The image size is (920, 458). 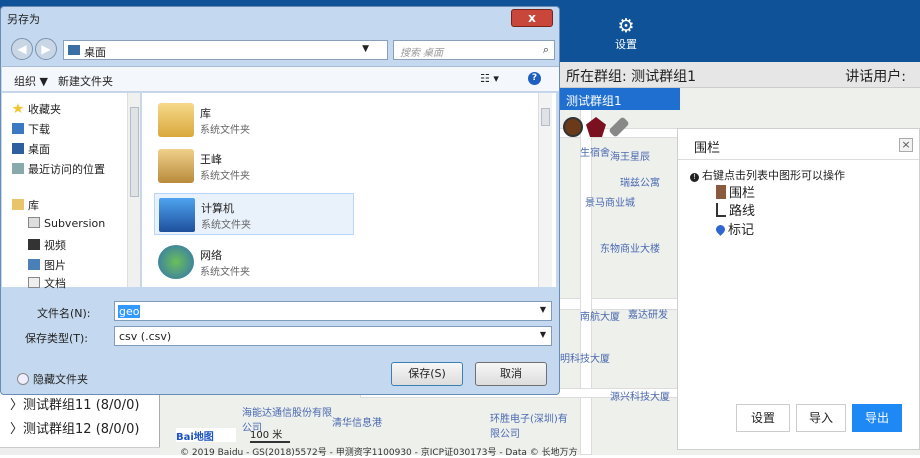 I want to click on video-icon, so click(x=34, y=244).